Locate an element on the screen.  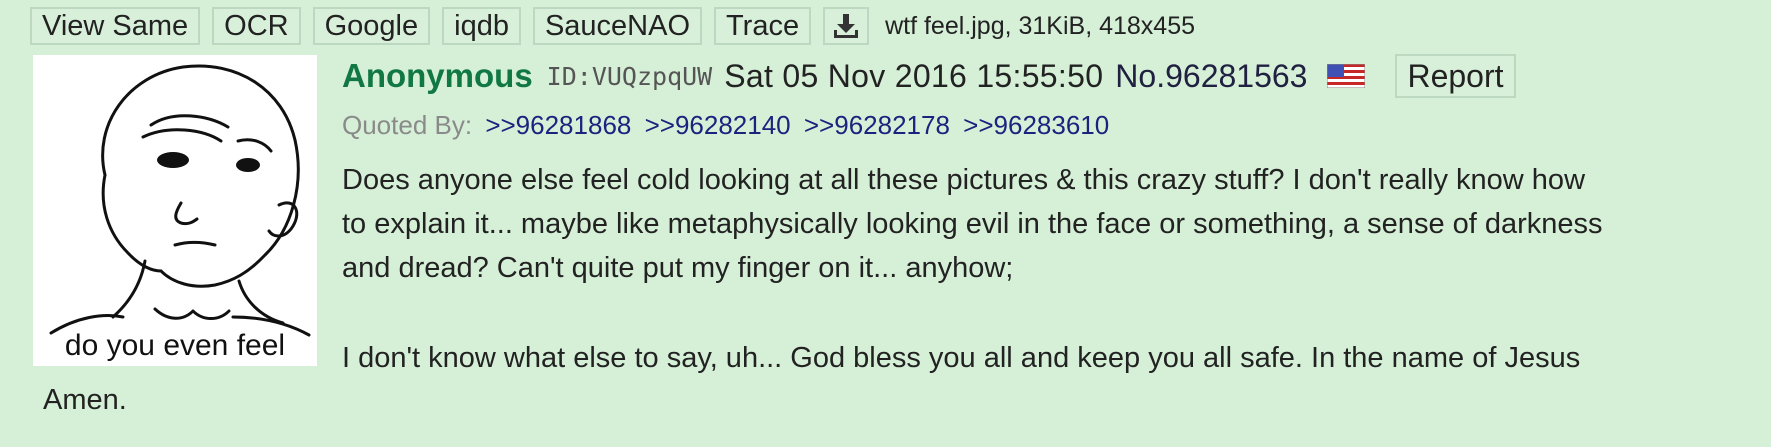
quote-link: >>96283610 is located at coordinates (1036, 125).